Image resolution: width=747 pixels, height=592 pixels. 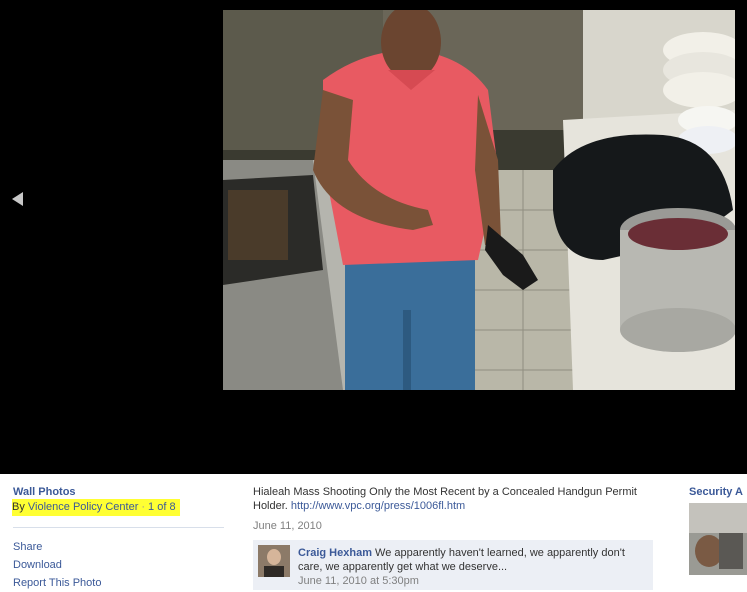 I want to click on report-photo-link: Report This Photo, so click(x=118, y=583).